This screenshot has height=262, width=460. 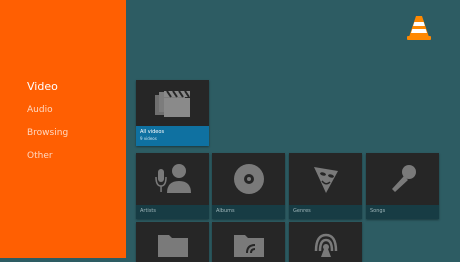 I want to click on sidebar-item-browsing: Browsing, so click(x=47, y=133).